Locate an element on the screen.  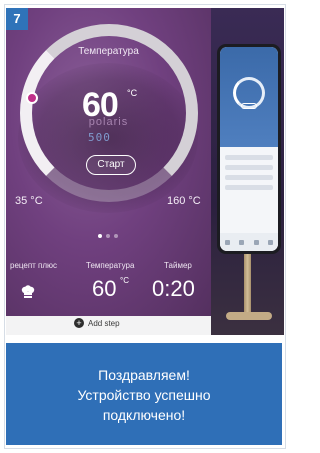
add-step-label: Add step is located at coordinates (104, 323).